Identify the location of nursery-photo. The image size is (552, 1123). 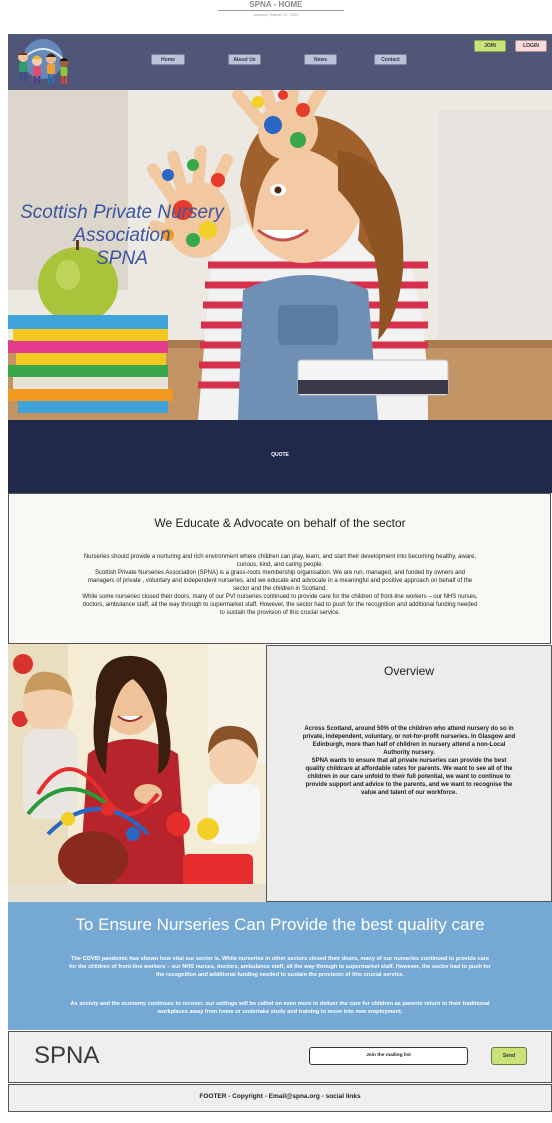
(137, 773).